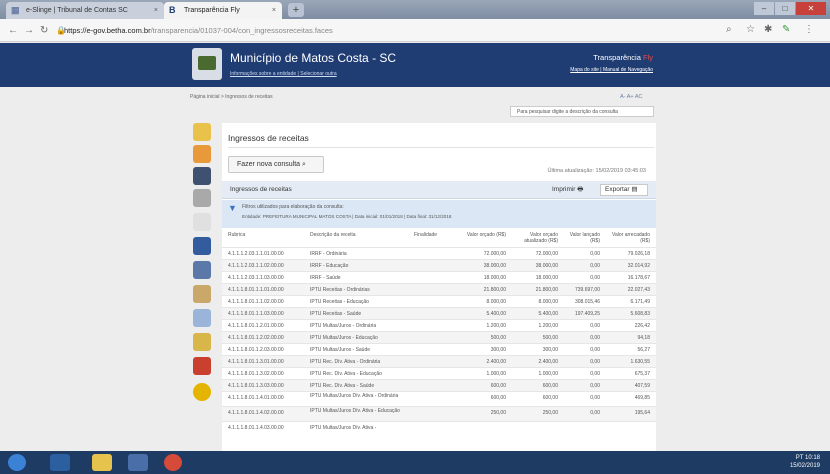 This screenshot has height=474, width=830. Describe the element at coordinates (496, 362) in the screenshot. I see `cell-valor-orcado: 2.400,00` at that location.